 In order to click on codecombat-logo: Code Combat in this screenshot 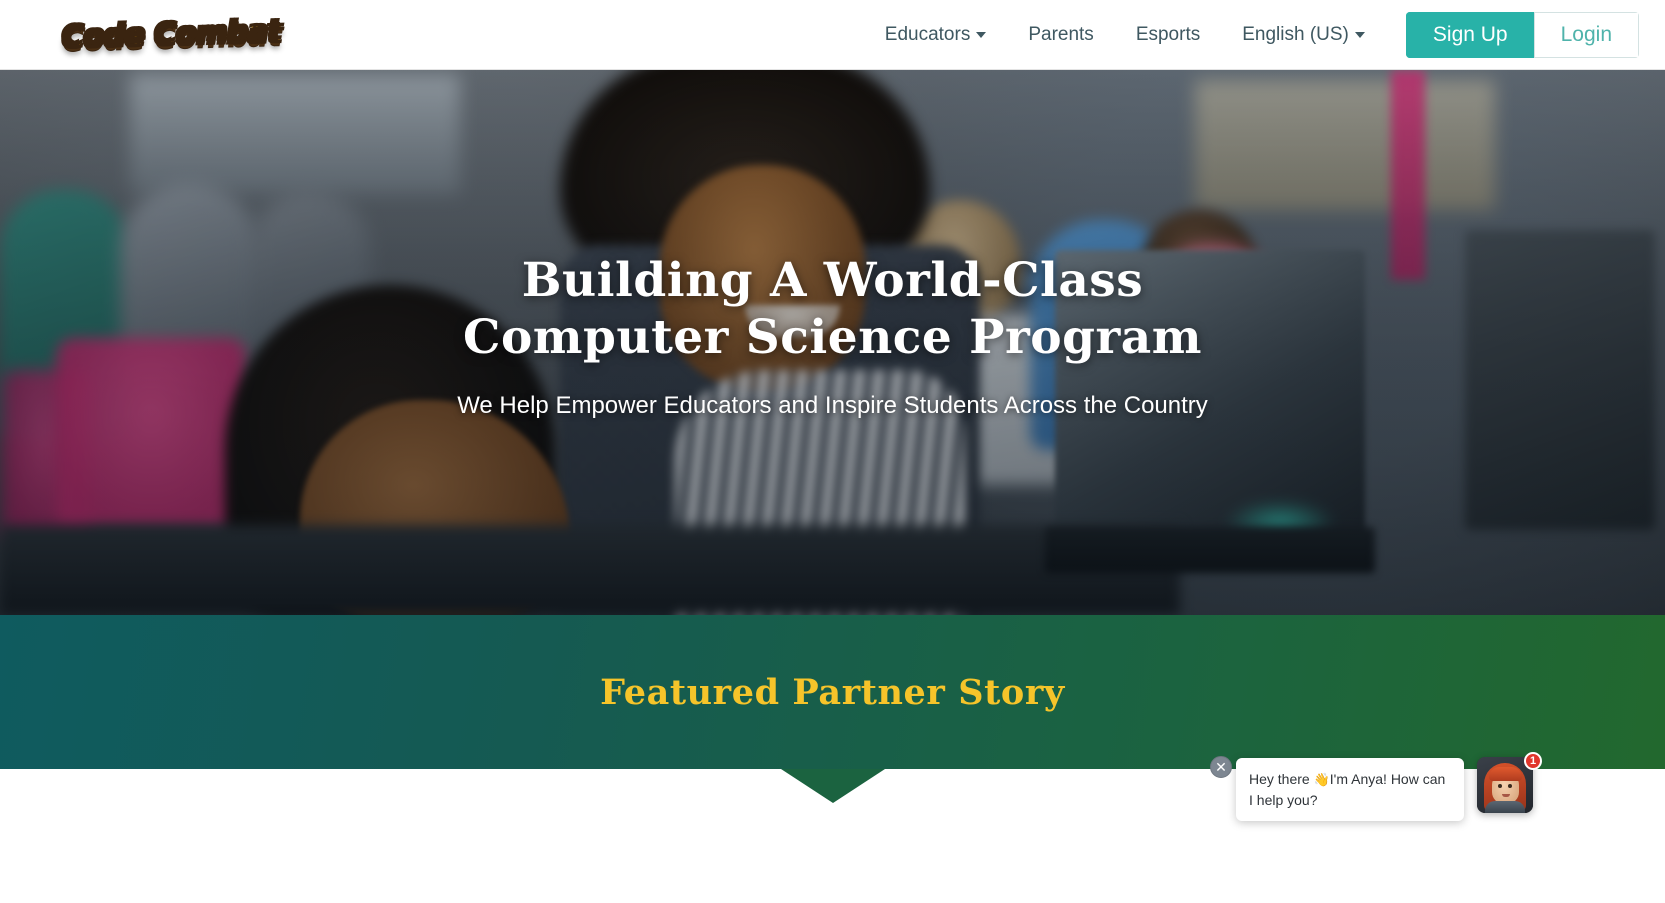, I will do `click(171, 35)`.